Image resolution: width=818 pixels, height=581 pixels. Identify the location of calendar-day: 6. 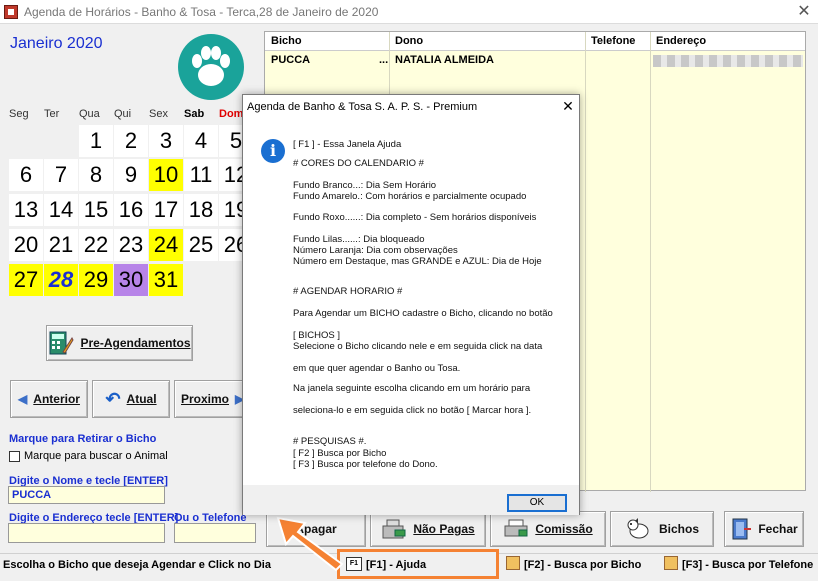
(26, 175).